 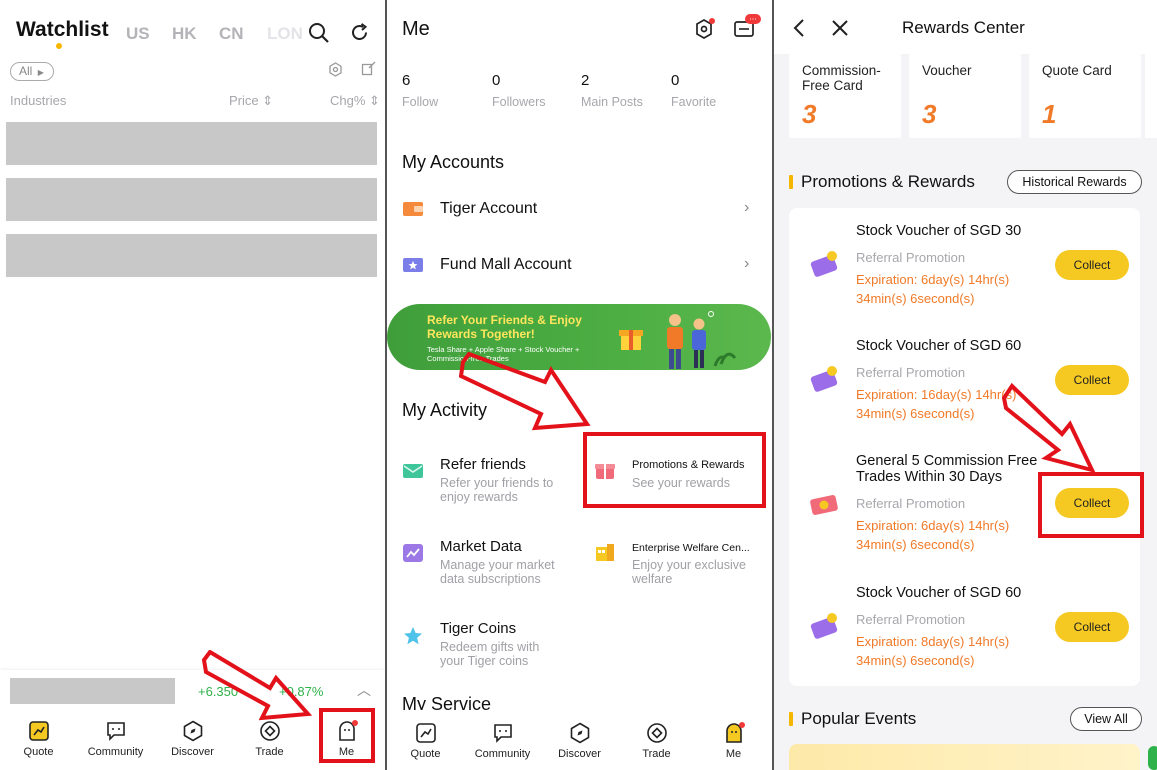 What do you see at coordinates (675, 80) in the screenshot?
I see `stat-favorite-count: 0` at bounding box center [675, 80].